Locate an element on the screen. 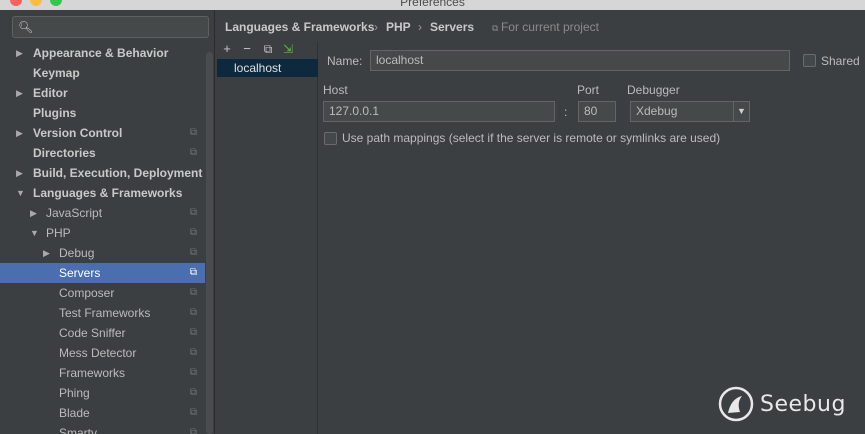 The image size is (865, 434). sidebar-scrollbar is located at coordinates (209, 243).